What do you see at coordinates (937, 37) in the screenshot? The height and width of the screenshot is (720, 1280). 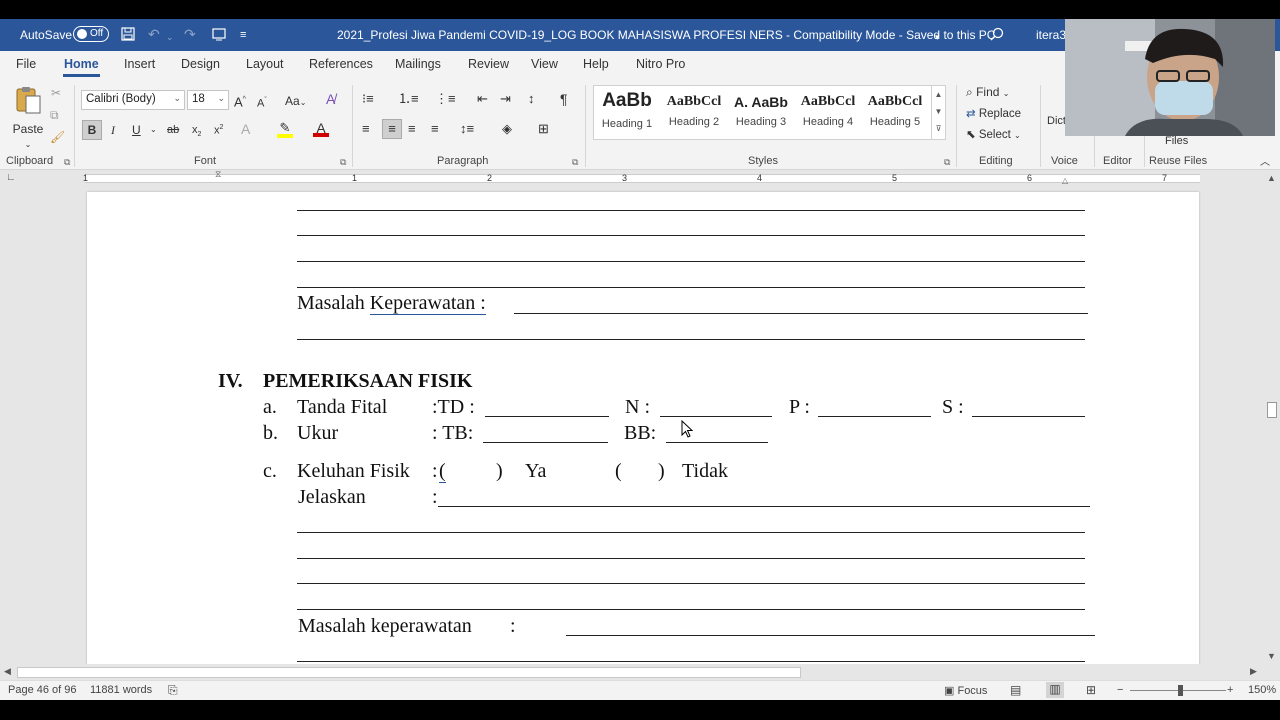 I see `title-dropdown-icon: ▾` at bounding box center [937, 37].